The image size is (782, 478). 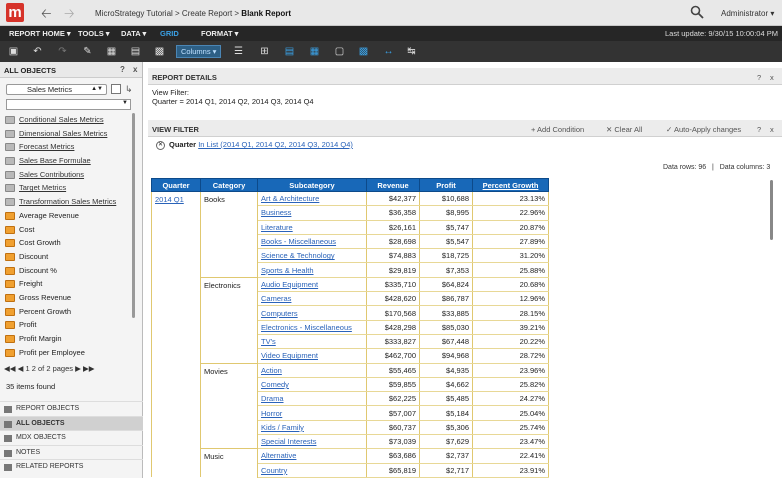 What do you see at coordinates (312, 256) in the screenshot?
I see `cell-subcategory: Science & Technology` at bounding box center [312, 256].